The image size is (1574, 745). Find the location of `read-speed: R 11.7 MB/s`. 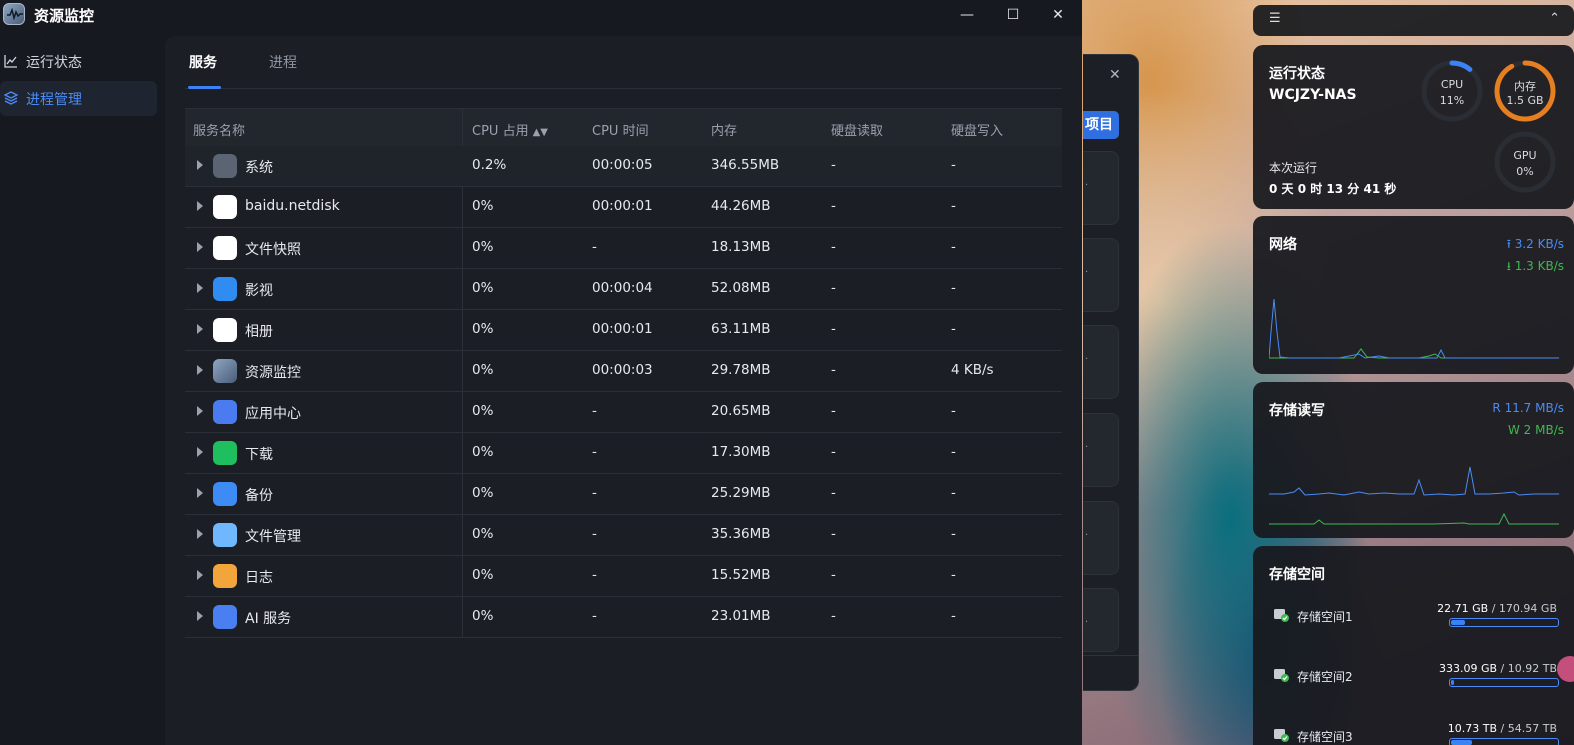

read-speed: R 11.7 MB/s is located at coordinates (1528, 408).